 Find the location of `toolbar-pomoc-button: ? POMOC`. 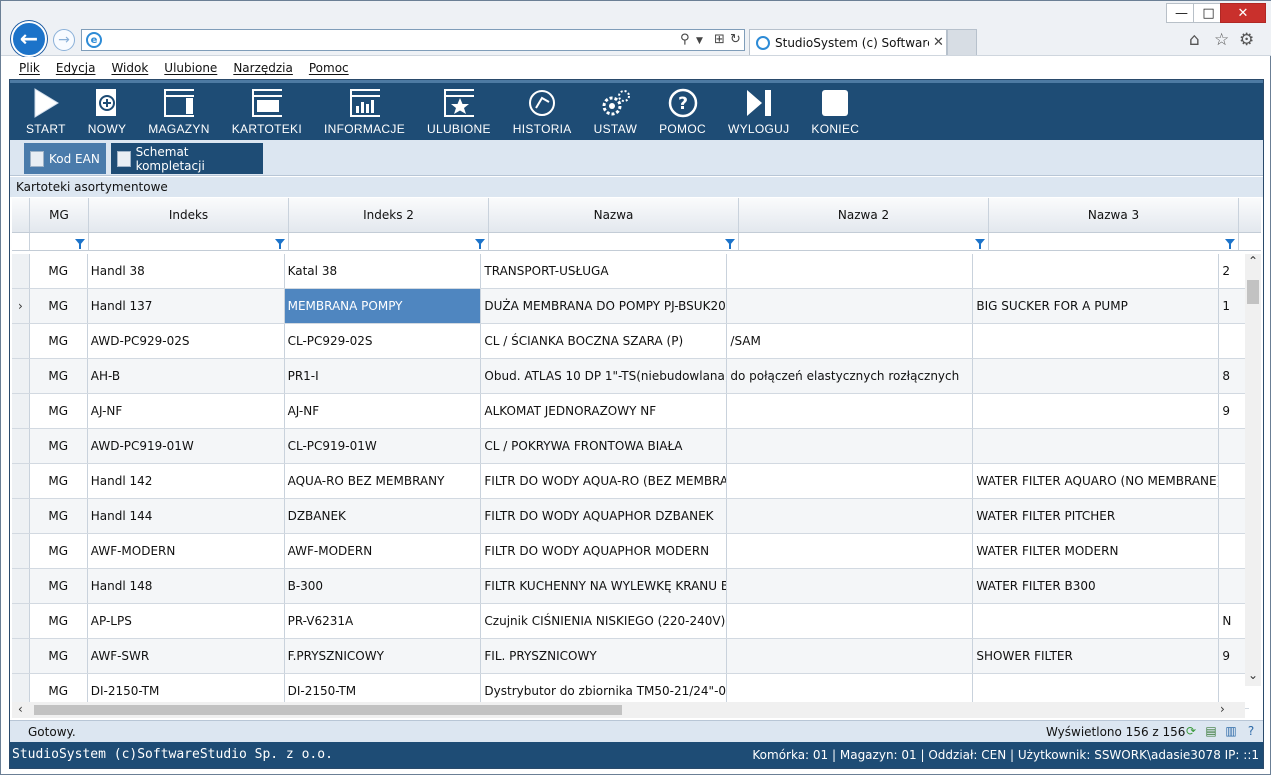

toolbar-pomoc-button: ? POMOC is located at coordinates (682, 112).